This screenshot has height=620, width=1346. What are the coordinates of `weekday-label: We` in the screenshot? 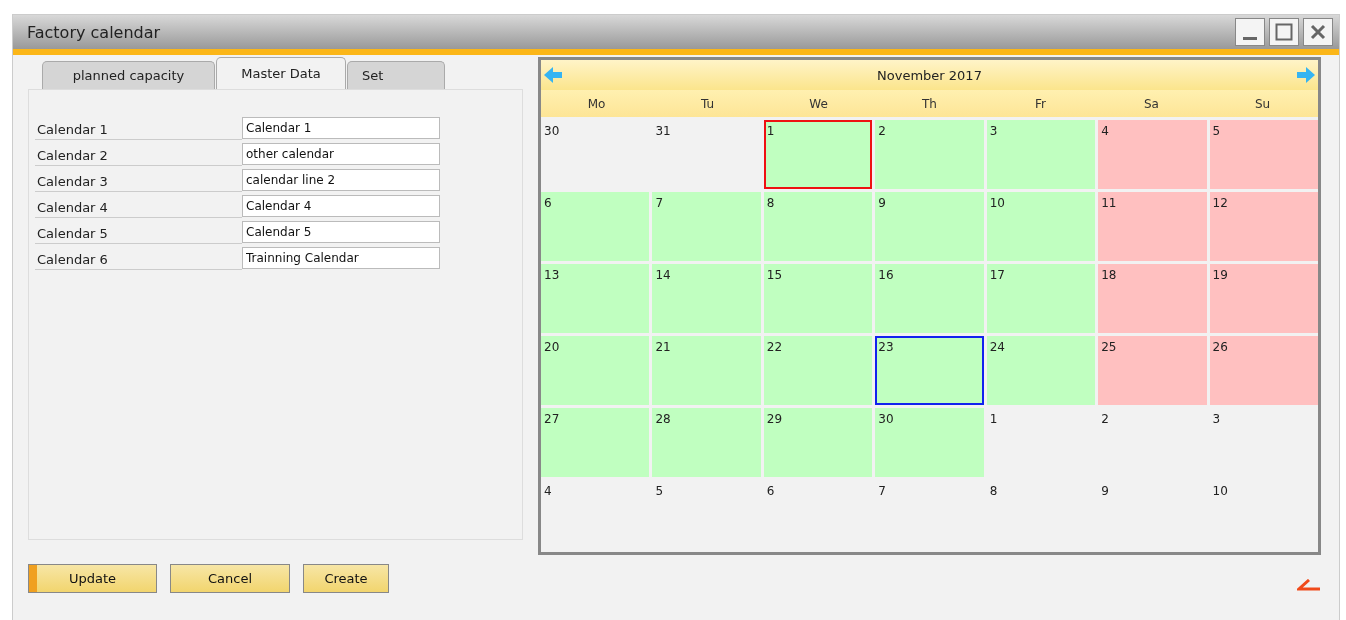 It's located at (818, 103).